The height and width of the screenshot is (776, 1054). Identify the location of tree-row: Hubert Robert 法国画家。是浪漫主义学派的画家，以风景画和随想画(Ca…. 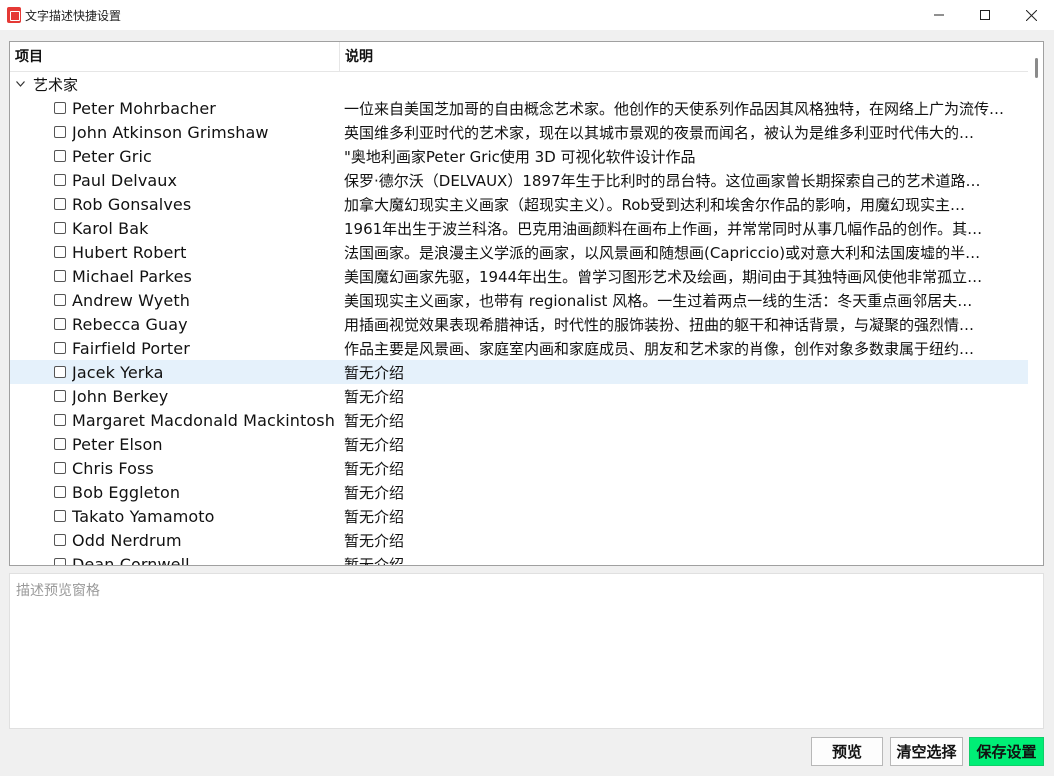
(519, 252).